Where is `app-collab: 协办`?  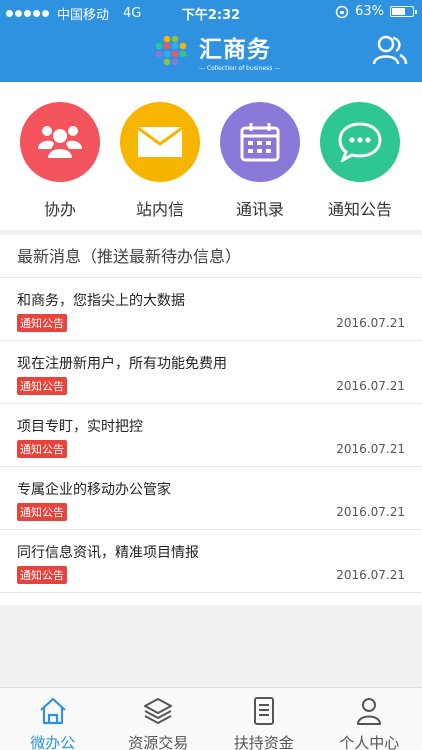
app-collab: 协办 is located at coordinates (60, 161).